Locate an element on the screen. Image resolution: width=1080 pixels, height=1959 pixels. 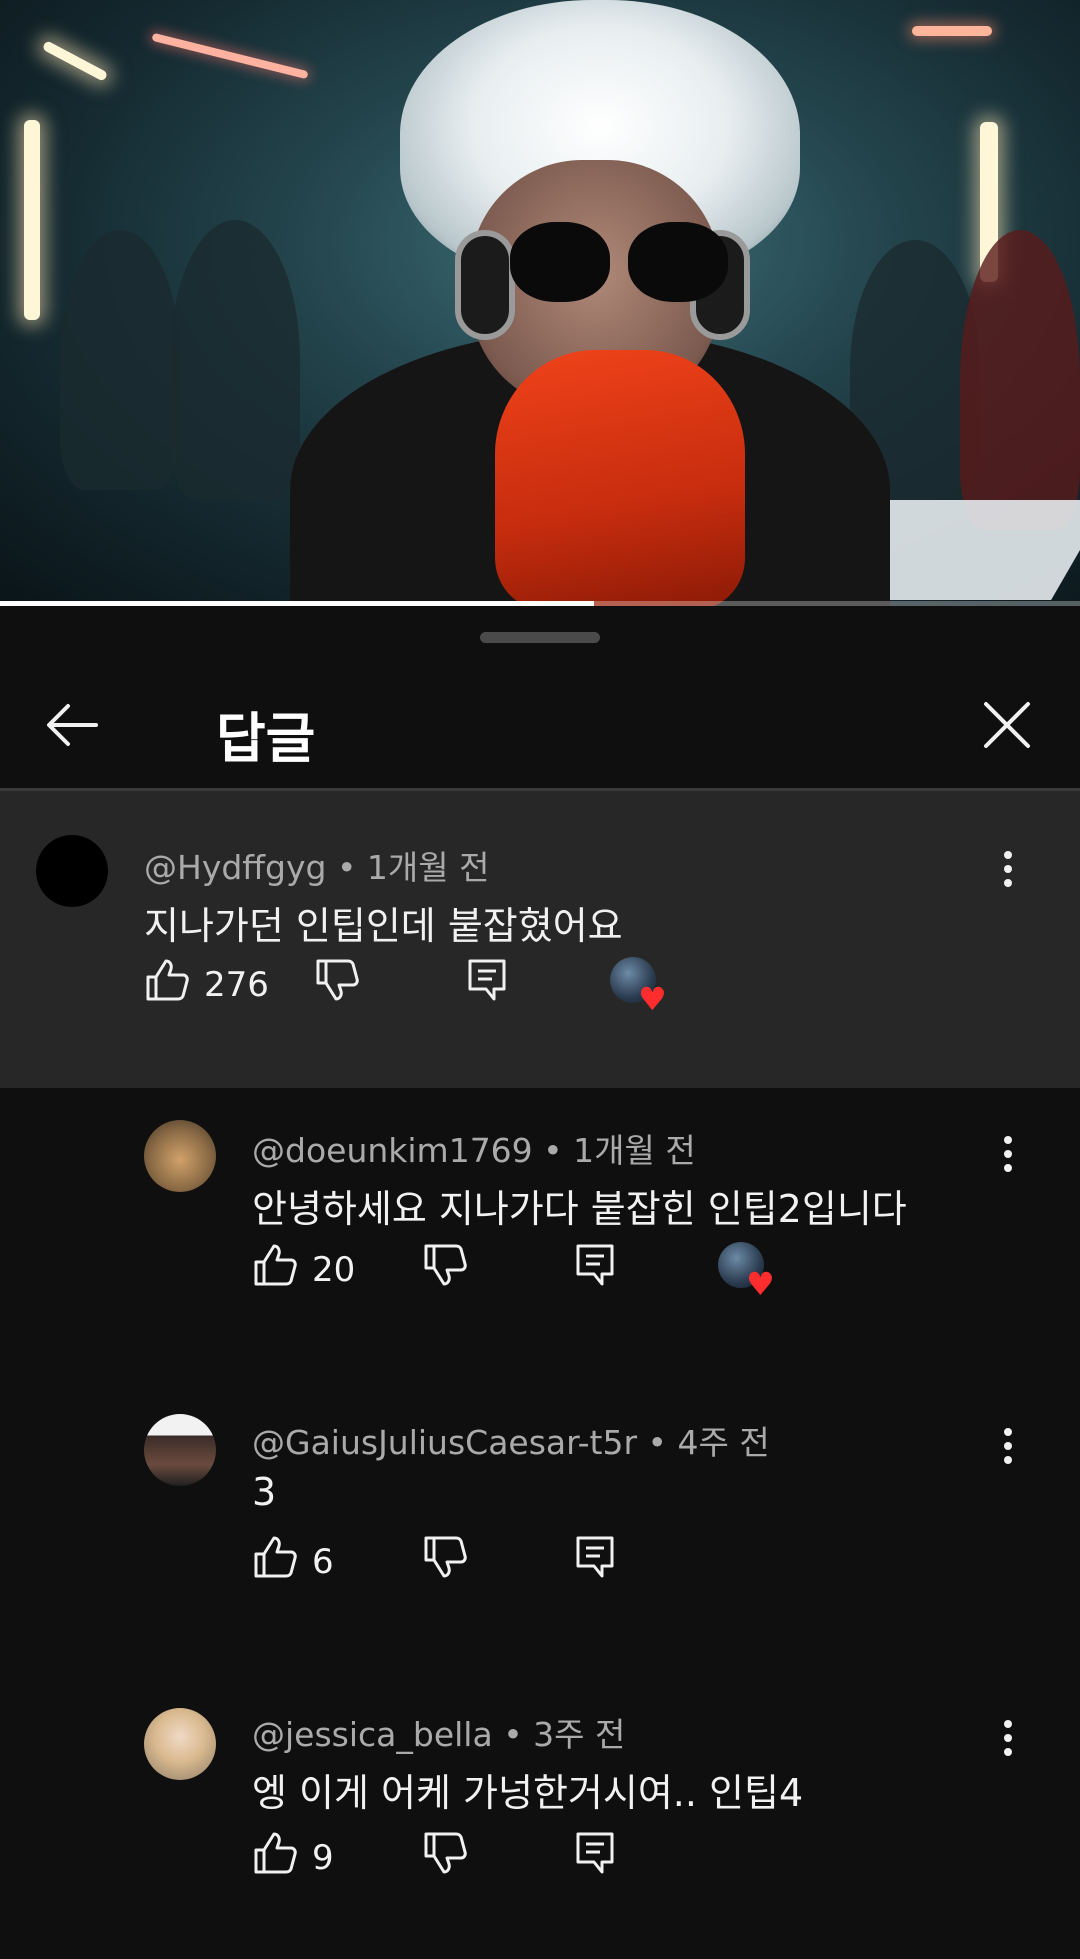
reply-item: @GaiusJuliusCaesar-t5r • 4주 전 3 6 is located at coordinates (540, 1514).